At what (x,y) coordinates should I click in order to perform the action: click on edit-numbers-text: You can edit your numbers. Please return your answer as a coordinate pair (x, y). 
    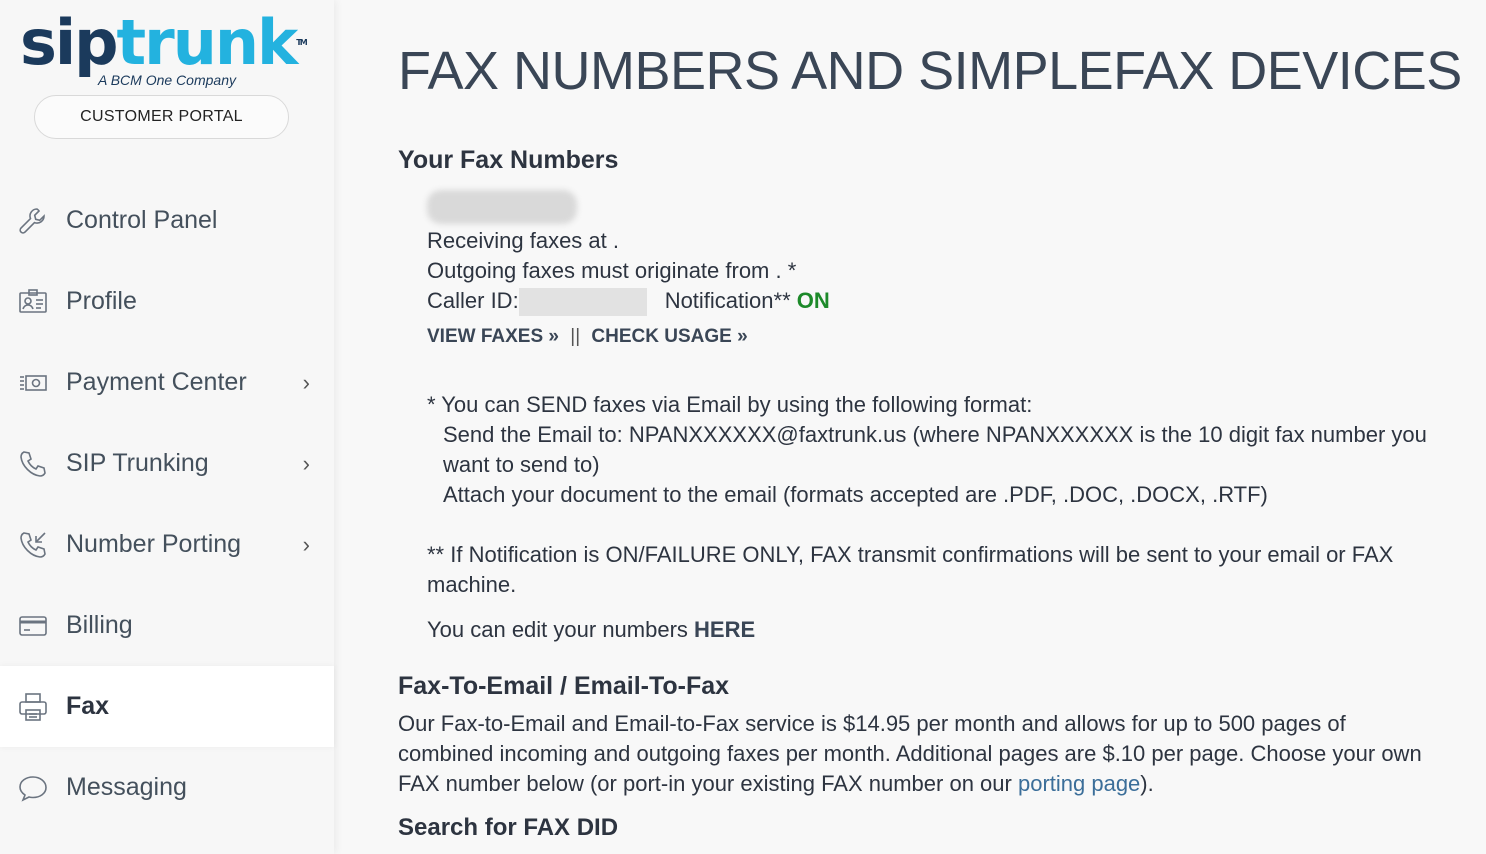
    Looking at the image, I should click on (557, 630).